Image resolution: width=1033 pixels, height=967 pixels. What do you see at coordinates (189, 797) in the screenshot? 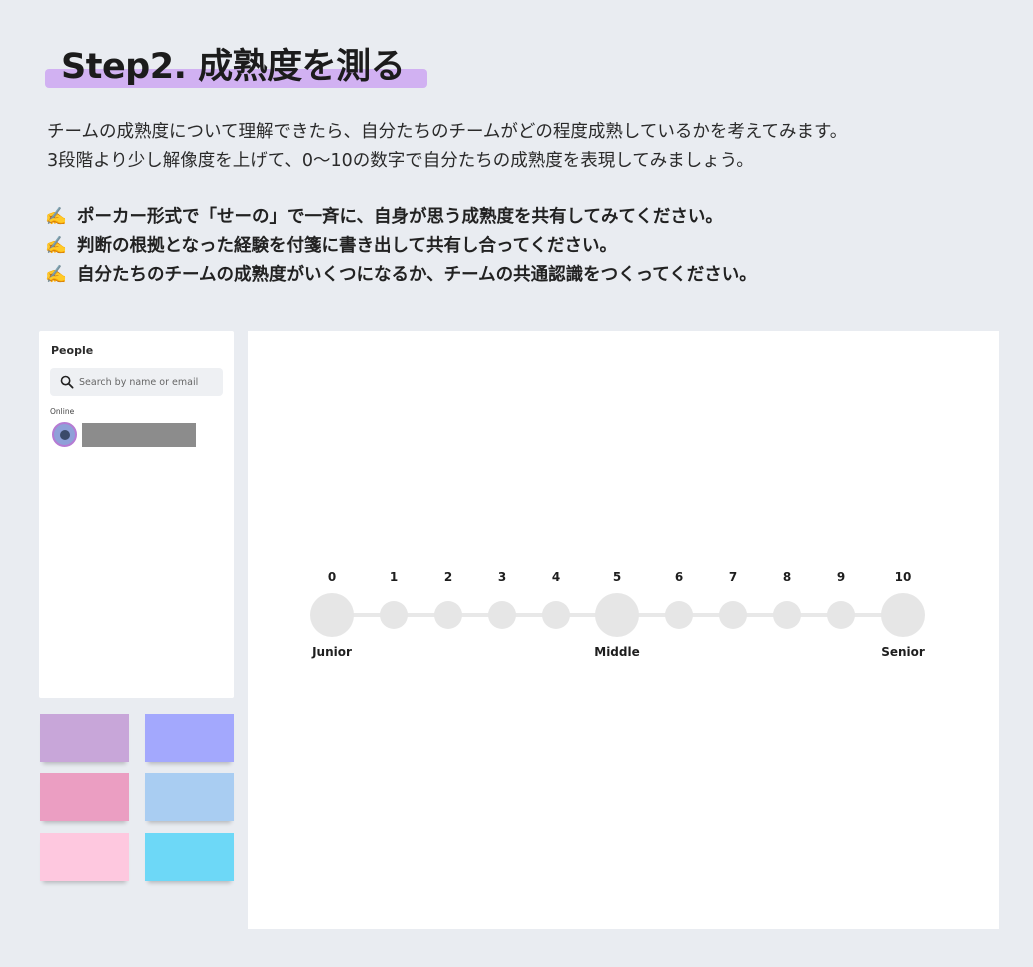
I see `sticky-note-light-blue` at bounding box center [189, 797].